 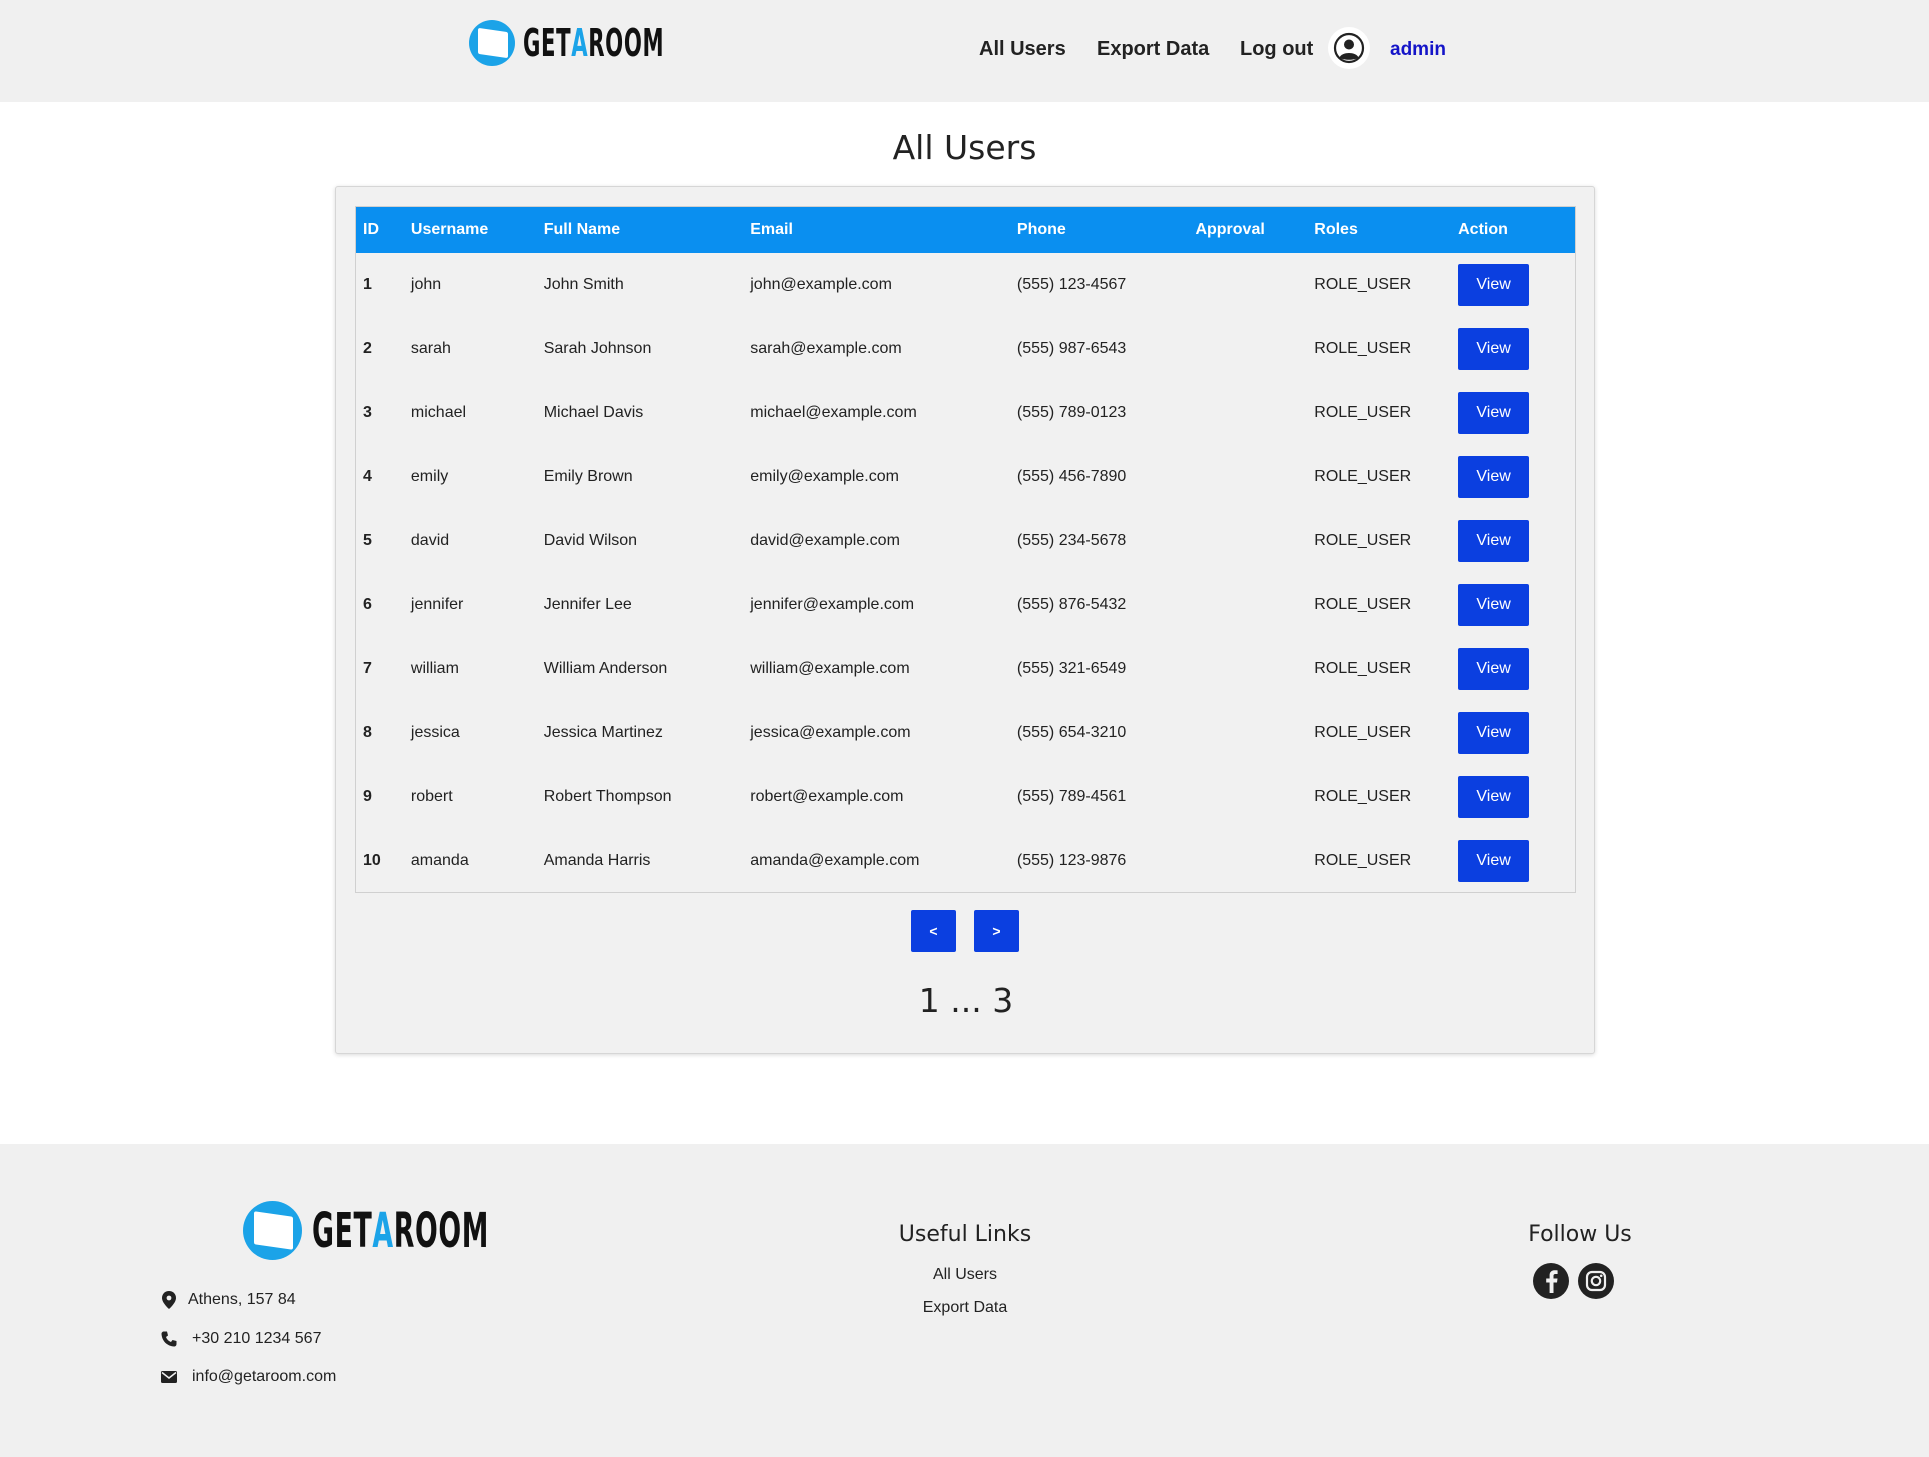 What do you see at coordinates (1071, 284) in the screenshot?
I see `cell-phone: (555) 123-4567` at bounding box center [1071, 284].